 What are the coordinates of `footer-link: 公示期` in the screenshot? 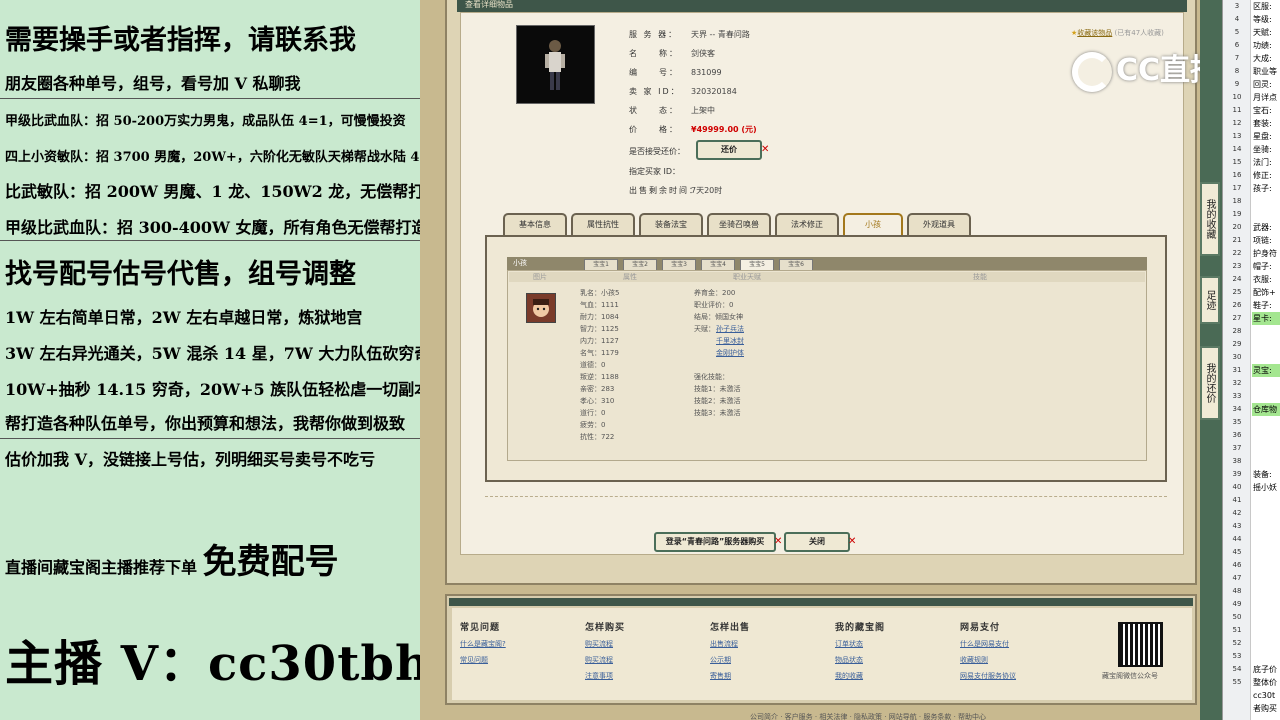 It's located at (765, 660).